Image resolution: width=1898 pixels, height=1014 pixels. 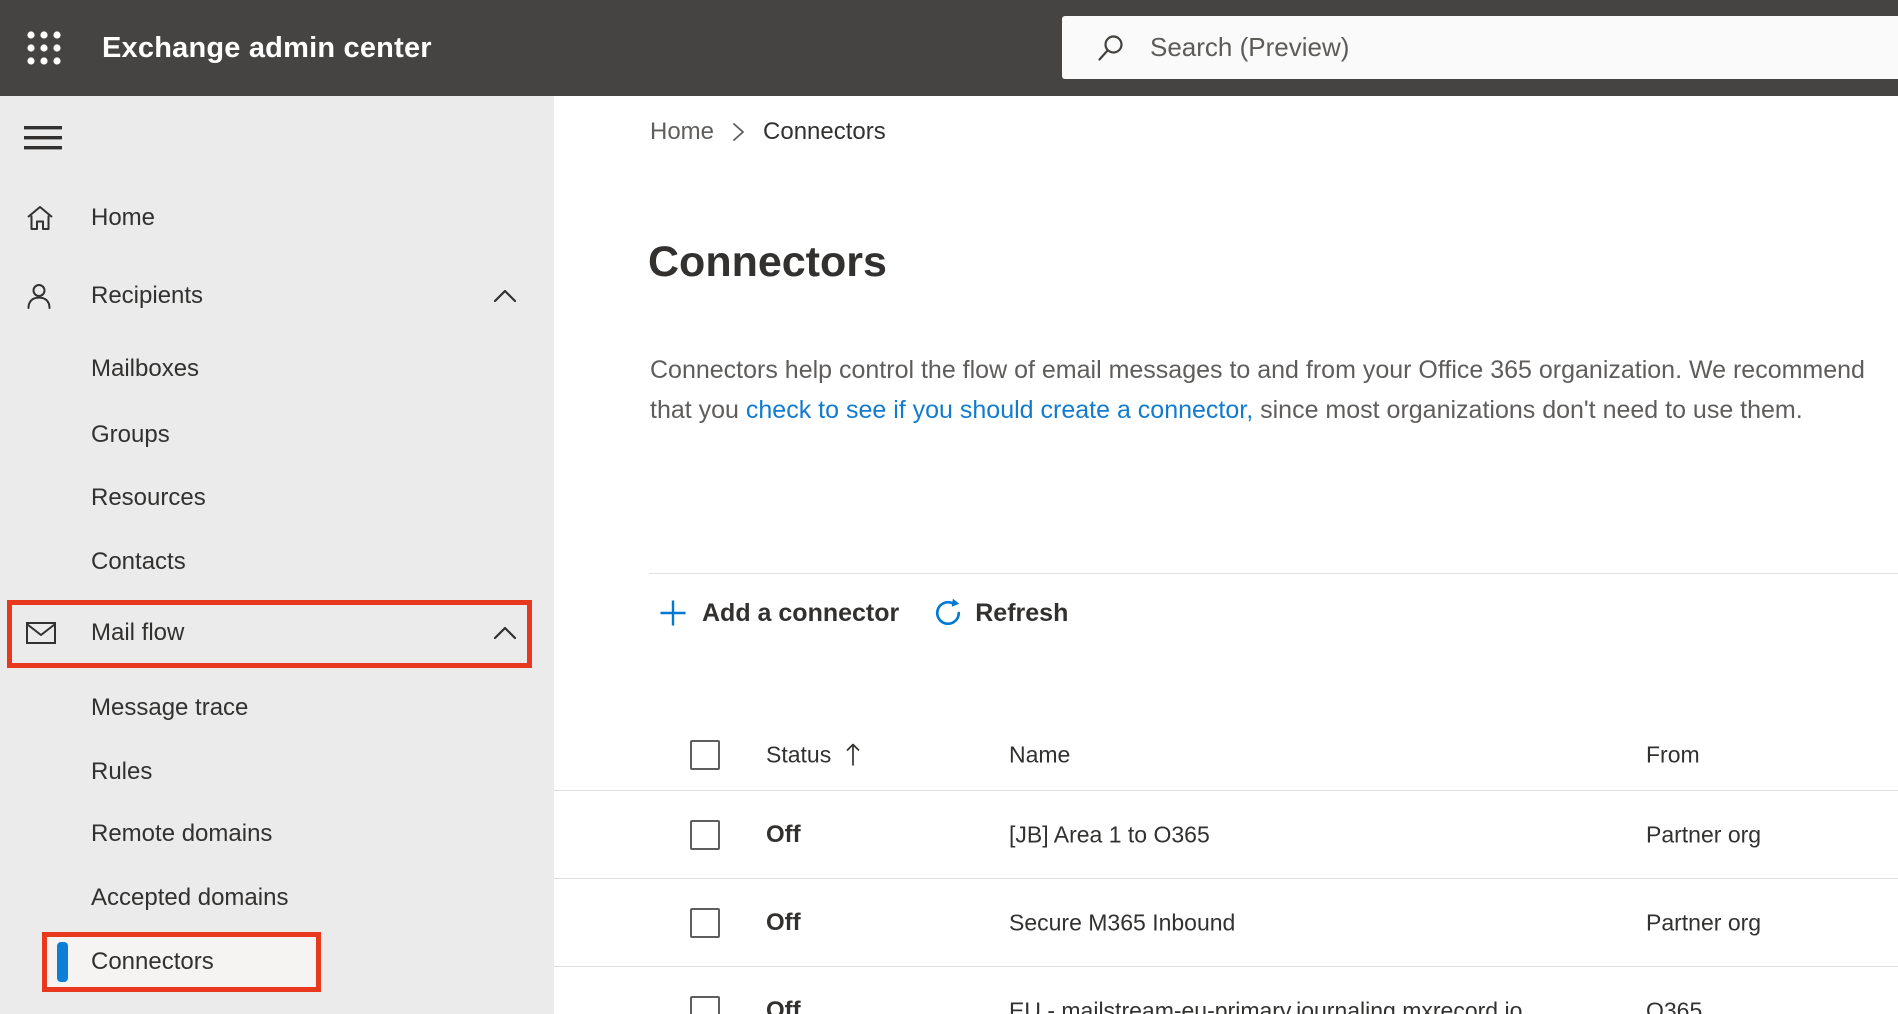 I want to click on sort-ascending-icon, so click(x=853, y=755).